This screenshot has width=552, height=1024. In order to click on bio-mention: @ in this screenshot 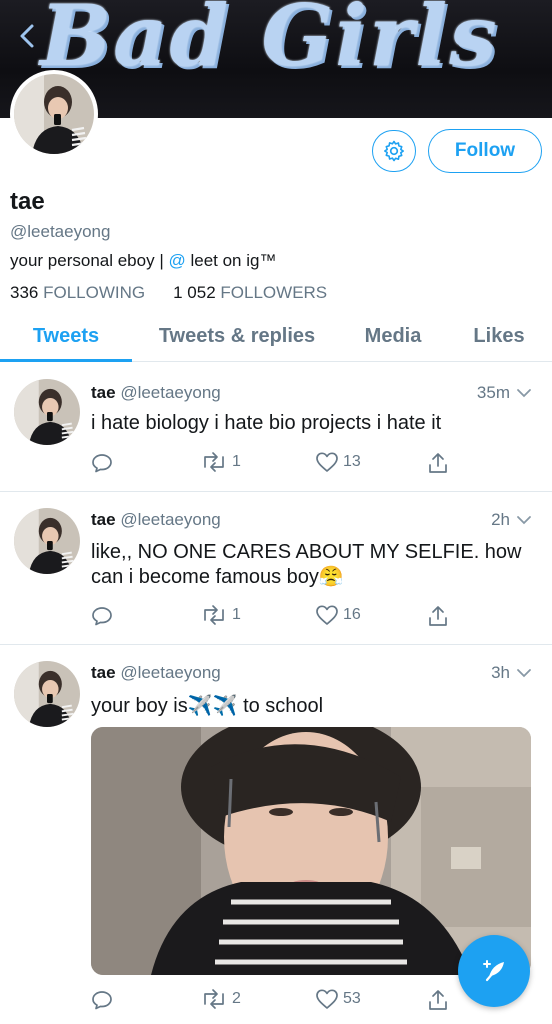, I will do `click(176, 260)`.